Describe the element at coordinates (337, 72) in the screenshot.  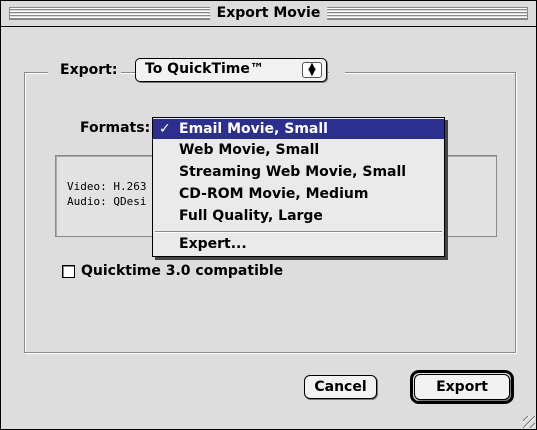
I see `groupbox-gap` at that location.